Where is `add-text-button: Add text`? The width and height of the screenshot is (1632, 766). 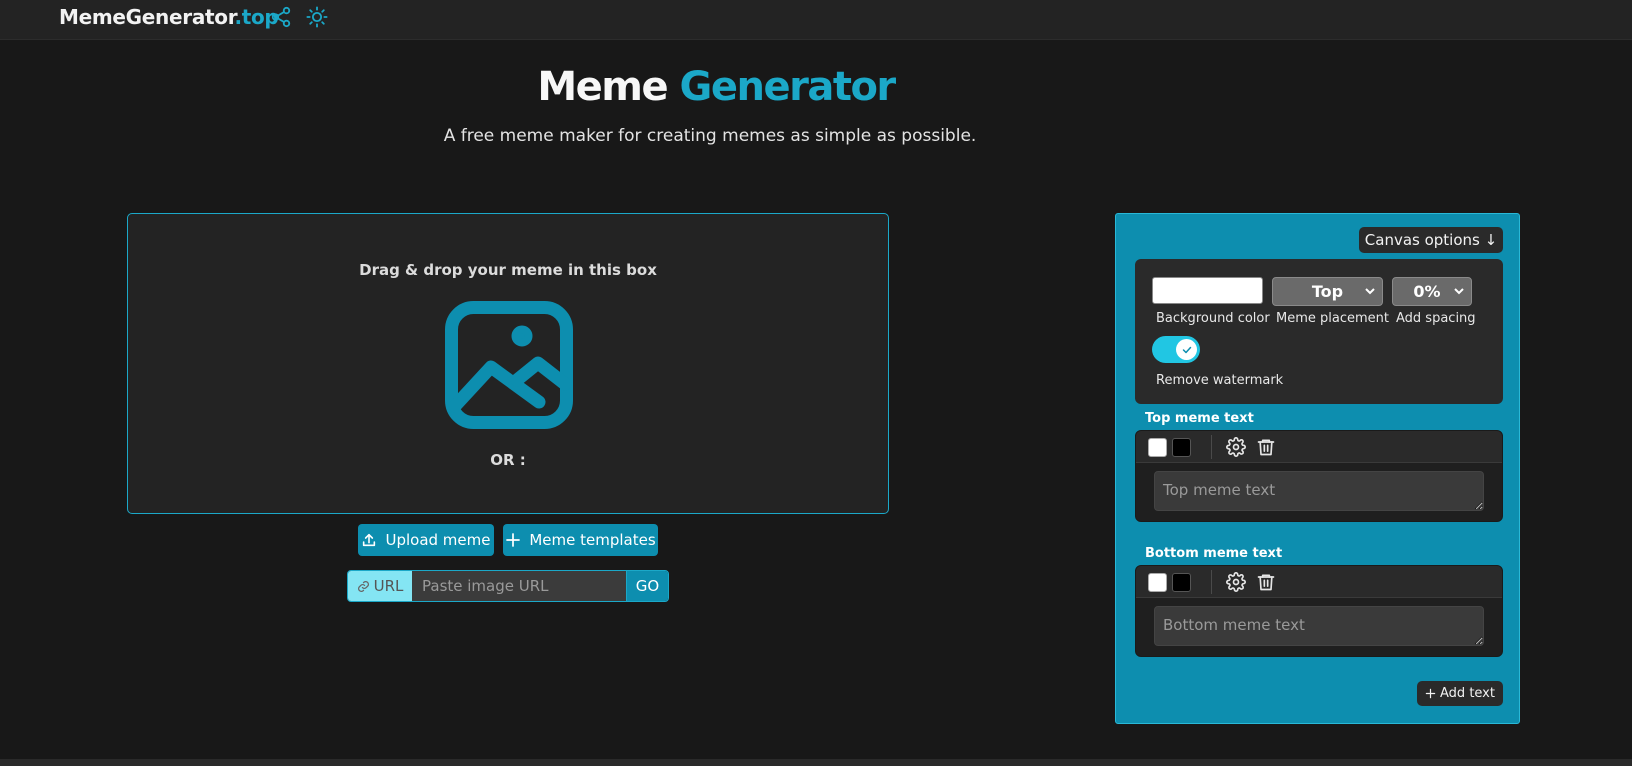 add-text-button: Add text is located at coordinates (1460, 693).